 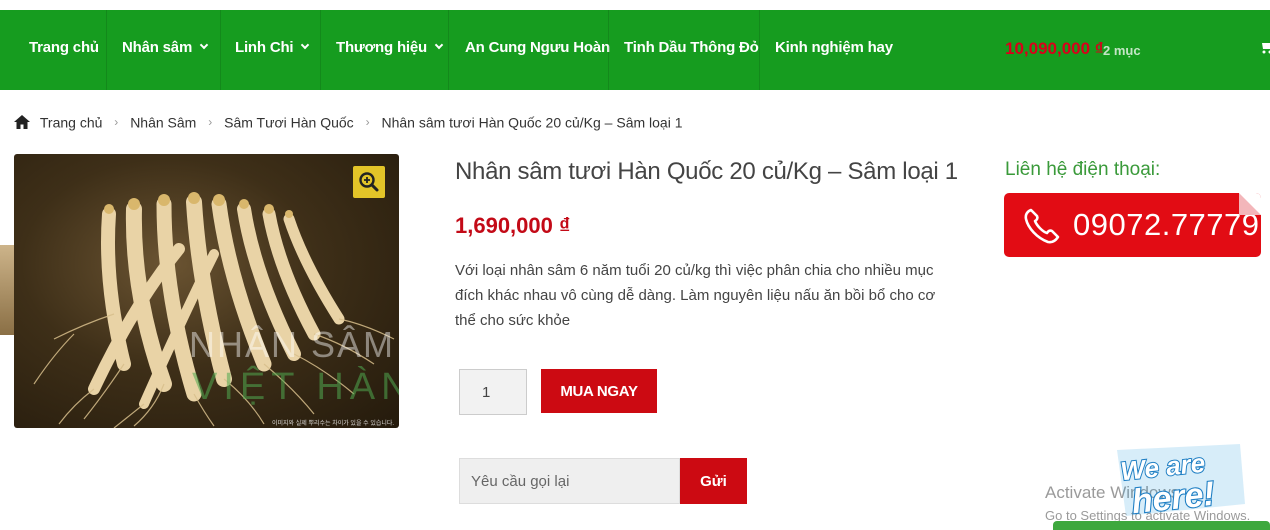 I want to click on image-disclaimer: 이미지와 실제 뿌리수는 차이가 있을 수 있습니다., so click(x=333, y=424).